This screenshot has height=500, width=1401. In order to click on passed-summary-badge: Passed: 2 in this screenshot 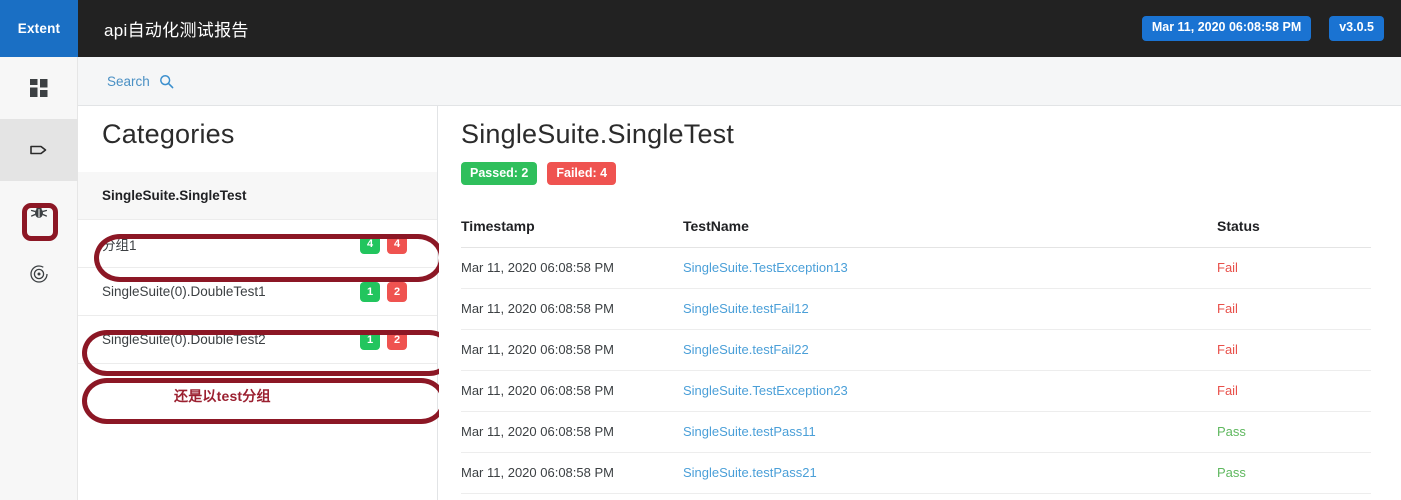, I will do `click(499, 173)`.